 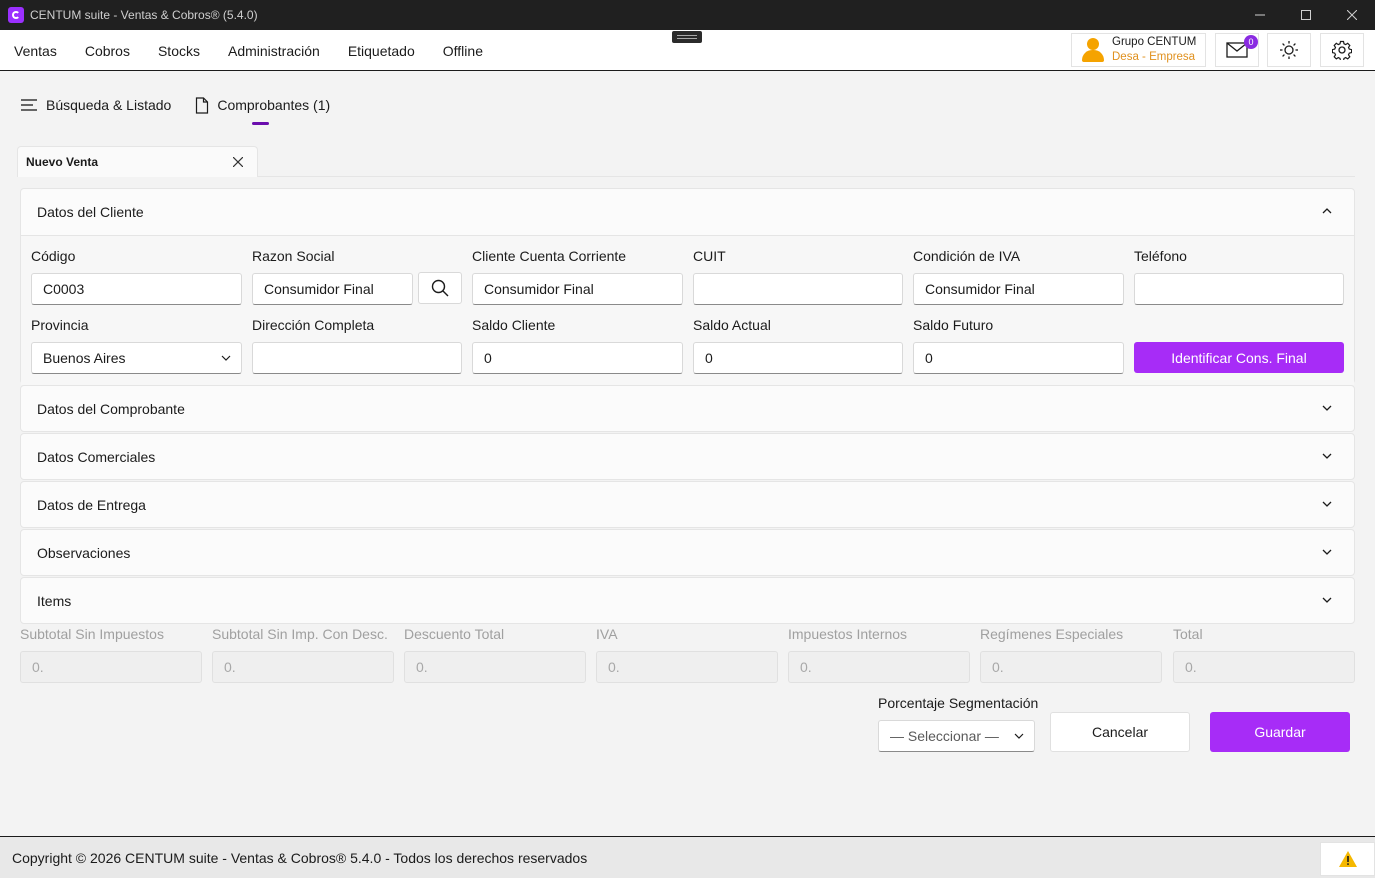 I want to click on section-header-items: Items, so click(x=687, y=601).